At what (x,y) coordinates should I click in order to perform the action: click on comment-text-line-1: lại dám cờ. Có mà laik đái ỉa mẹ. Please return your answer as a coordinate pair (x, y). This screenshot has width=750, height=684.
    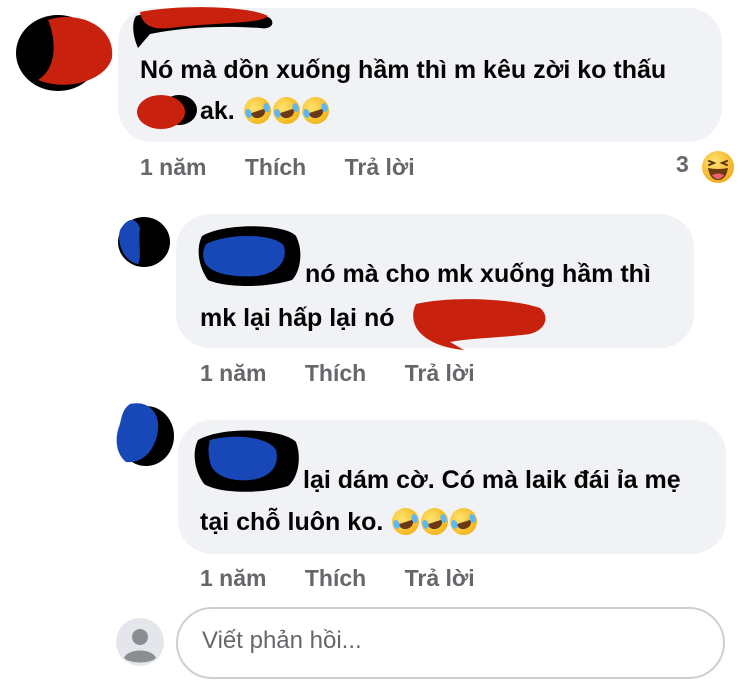
    Looking at the image, I should click on (492, 480).